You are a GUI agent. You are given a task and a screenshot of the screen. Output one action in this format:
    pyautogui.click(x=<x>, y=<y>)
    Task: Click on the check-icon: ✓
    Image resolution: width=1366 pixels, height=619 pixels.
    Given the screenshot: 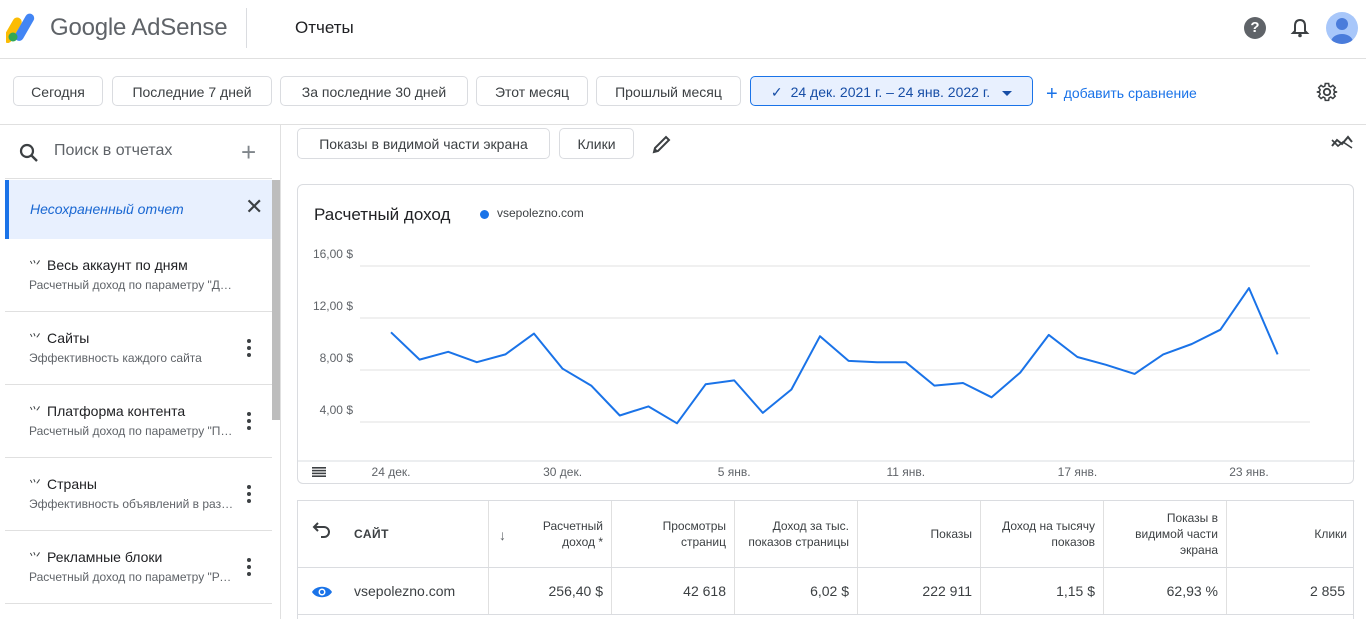 What is the action you would take?
    pyautogui.click(x=776, y=92)
    